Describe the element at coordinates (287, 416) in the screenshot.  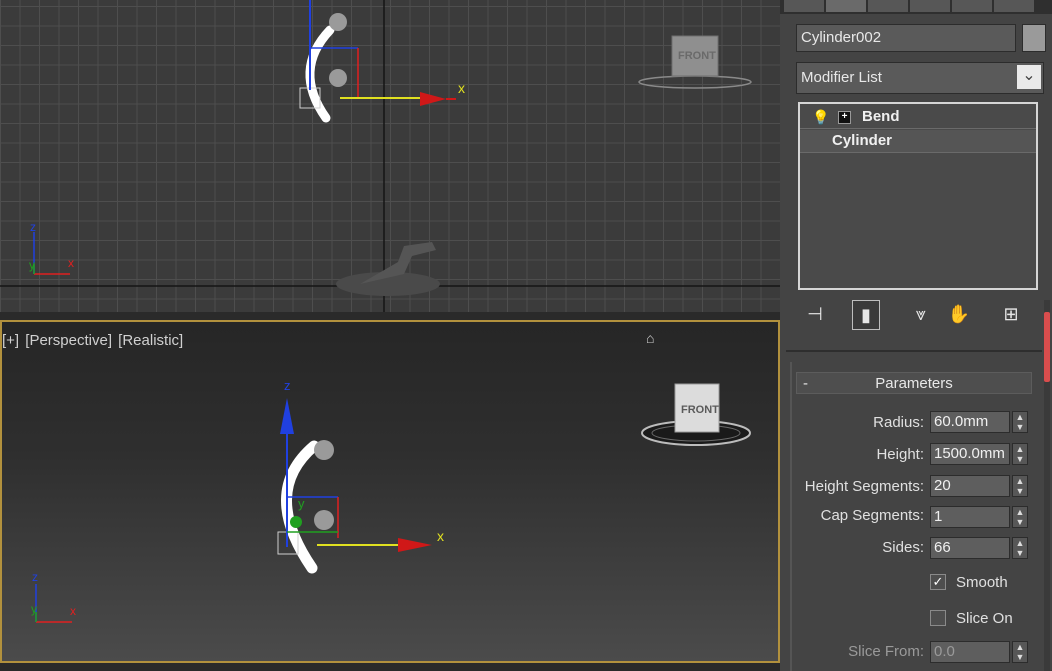
I see `gizmo-z-axis` at that location.